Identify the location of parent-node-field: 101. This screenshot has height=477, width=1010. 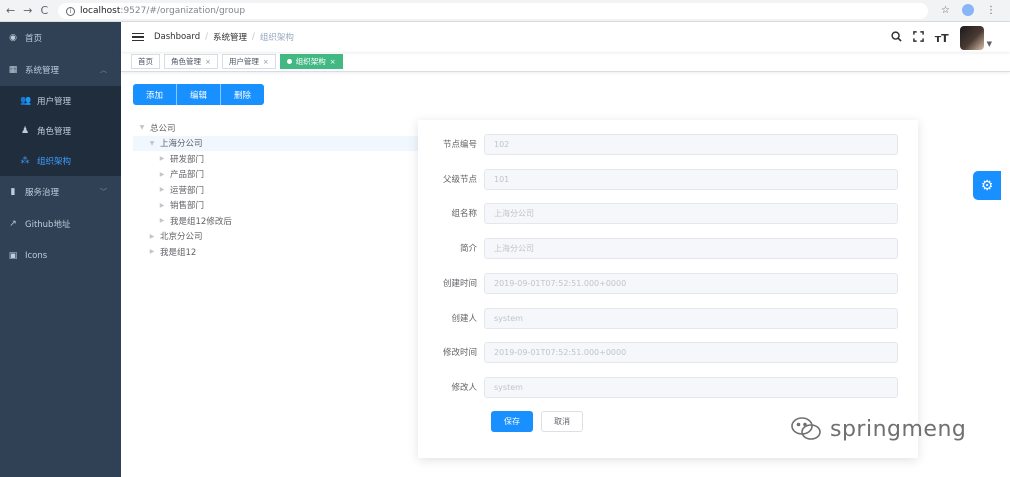
(691, 179).